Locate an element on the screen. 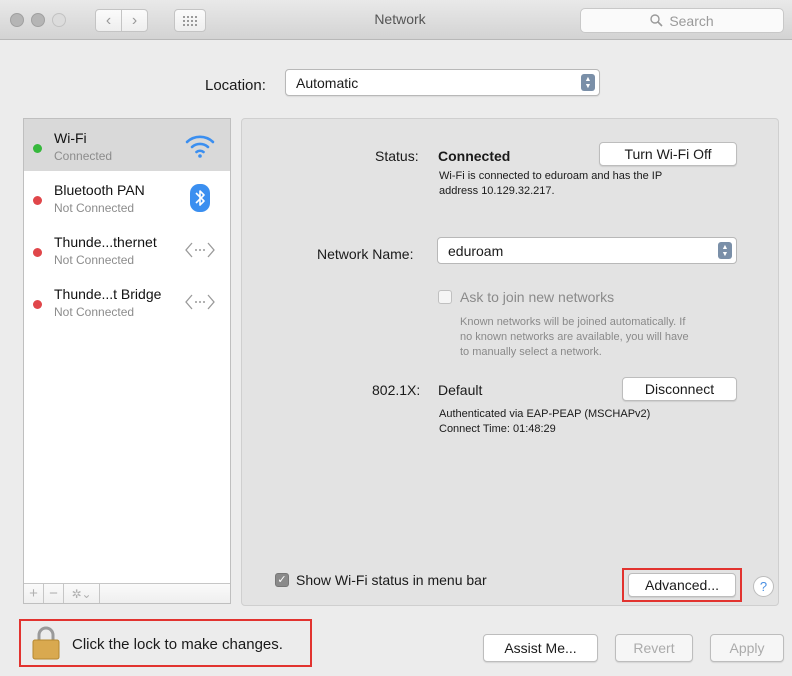  service-name: Thunde...thernet is located at coordinates (105, 242).